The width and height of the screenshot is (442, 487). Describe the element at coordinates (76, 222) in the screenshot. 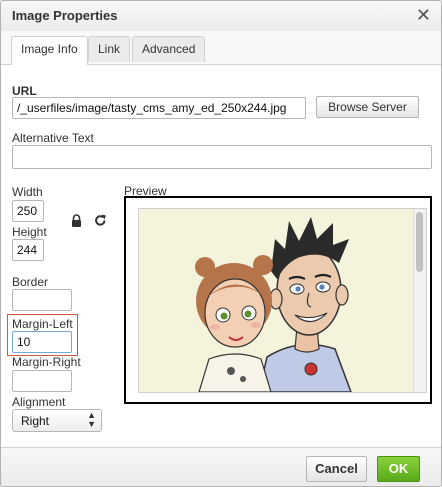

I see `lock-icon` at that location.